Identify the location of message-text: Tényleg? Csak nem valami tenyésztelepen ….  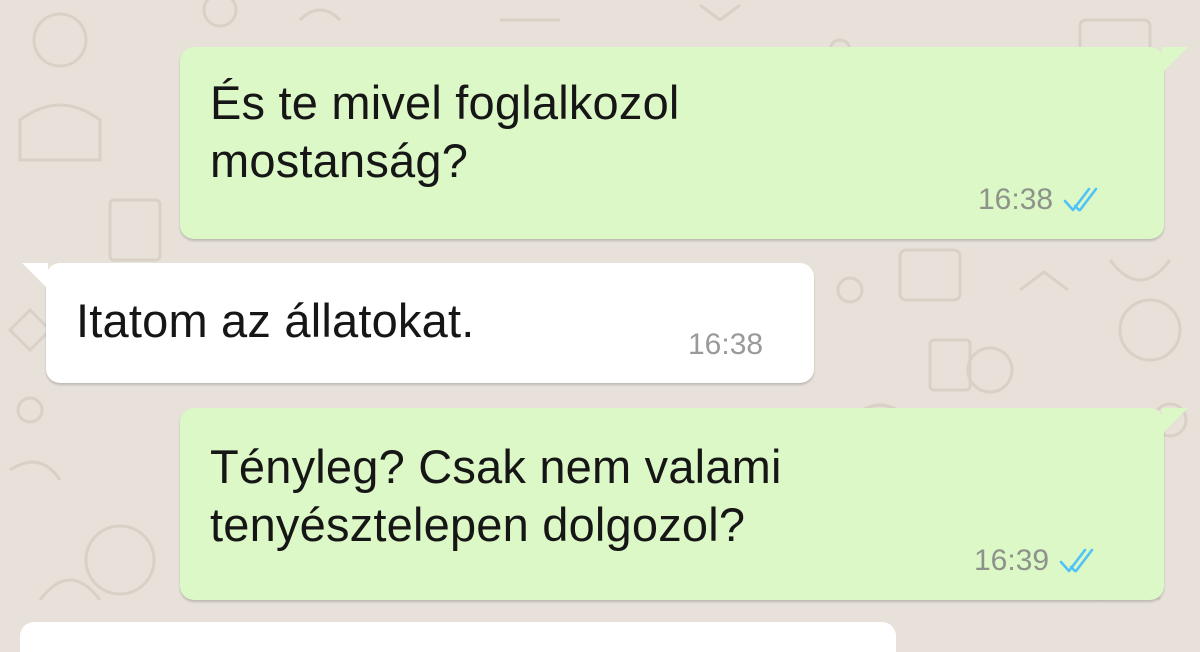
(496, 495).